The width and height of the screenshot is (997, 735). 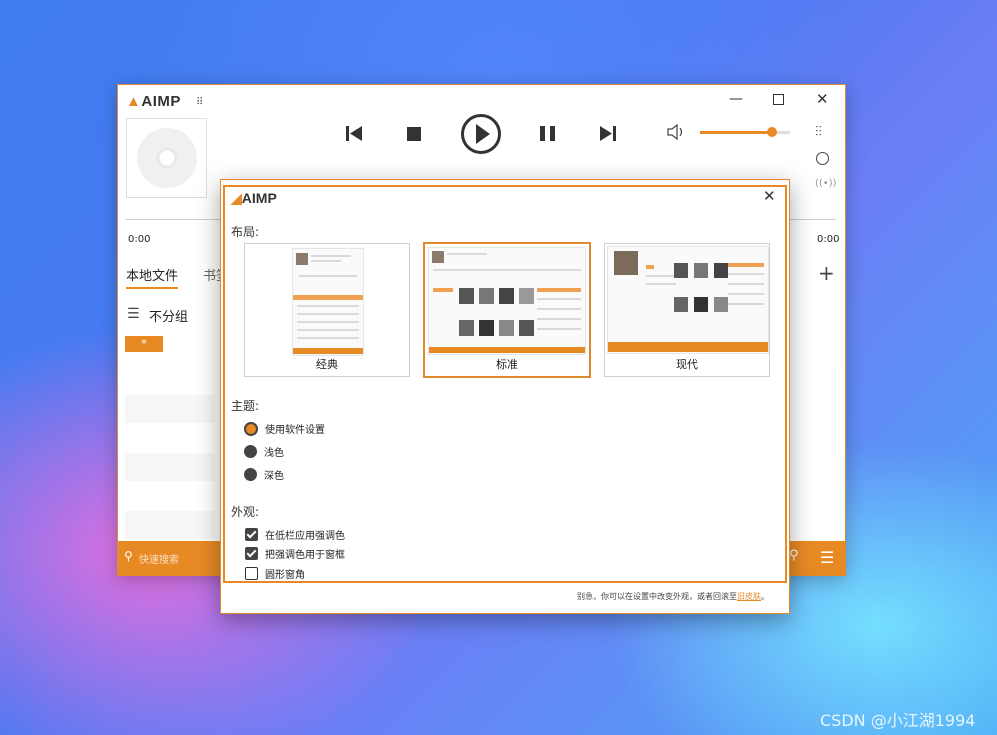 What do you see at coordinates (736, 99) in the screenshot?
I see `minimize-icon: —` at bounding box center [736, 99].